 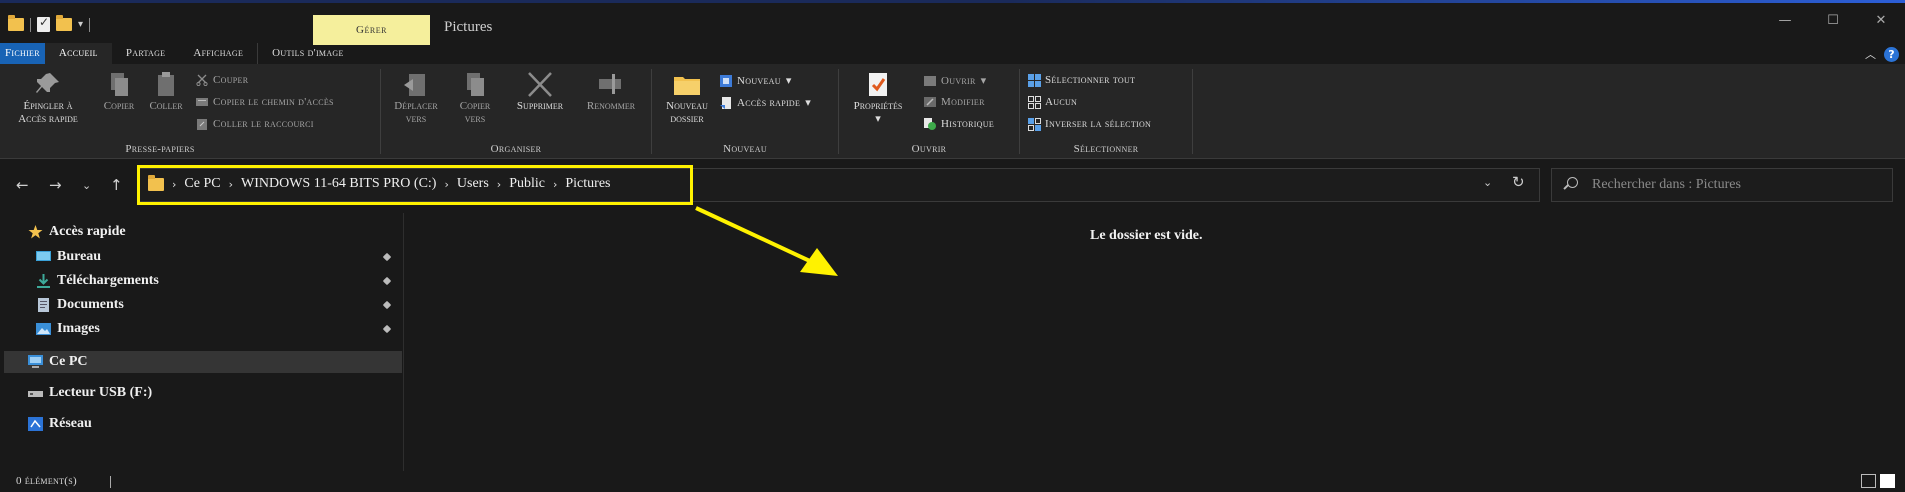 I want to click on item-count: 0 élément(s), so click(x=46, y=481).